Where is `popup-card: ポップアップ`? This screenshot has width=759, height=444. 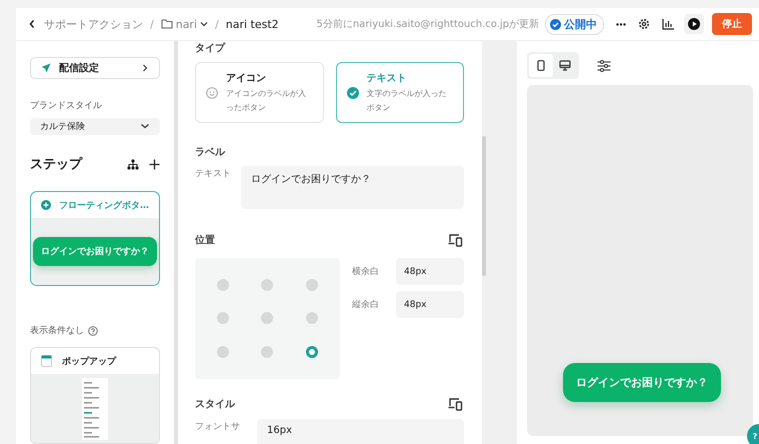 popup-card: ポップアップ is located at coordinates (95, 395).